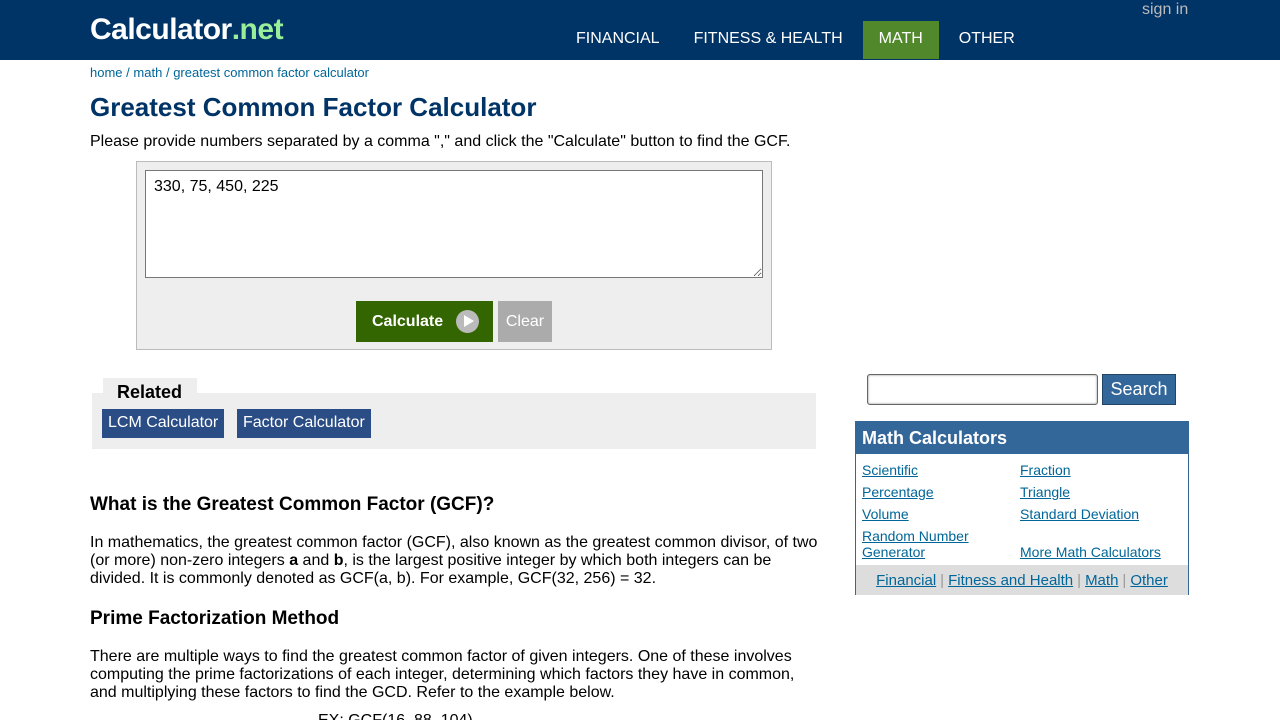  Describe the element at coordinates (1022, 438) in the screenshot. I see `math-calculators-title: Math Calculators` at that location.